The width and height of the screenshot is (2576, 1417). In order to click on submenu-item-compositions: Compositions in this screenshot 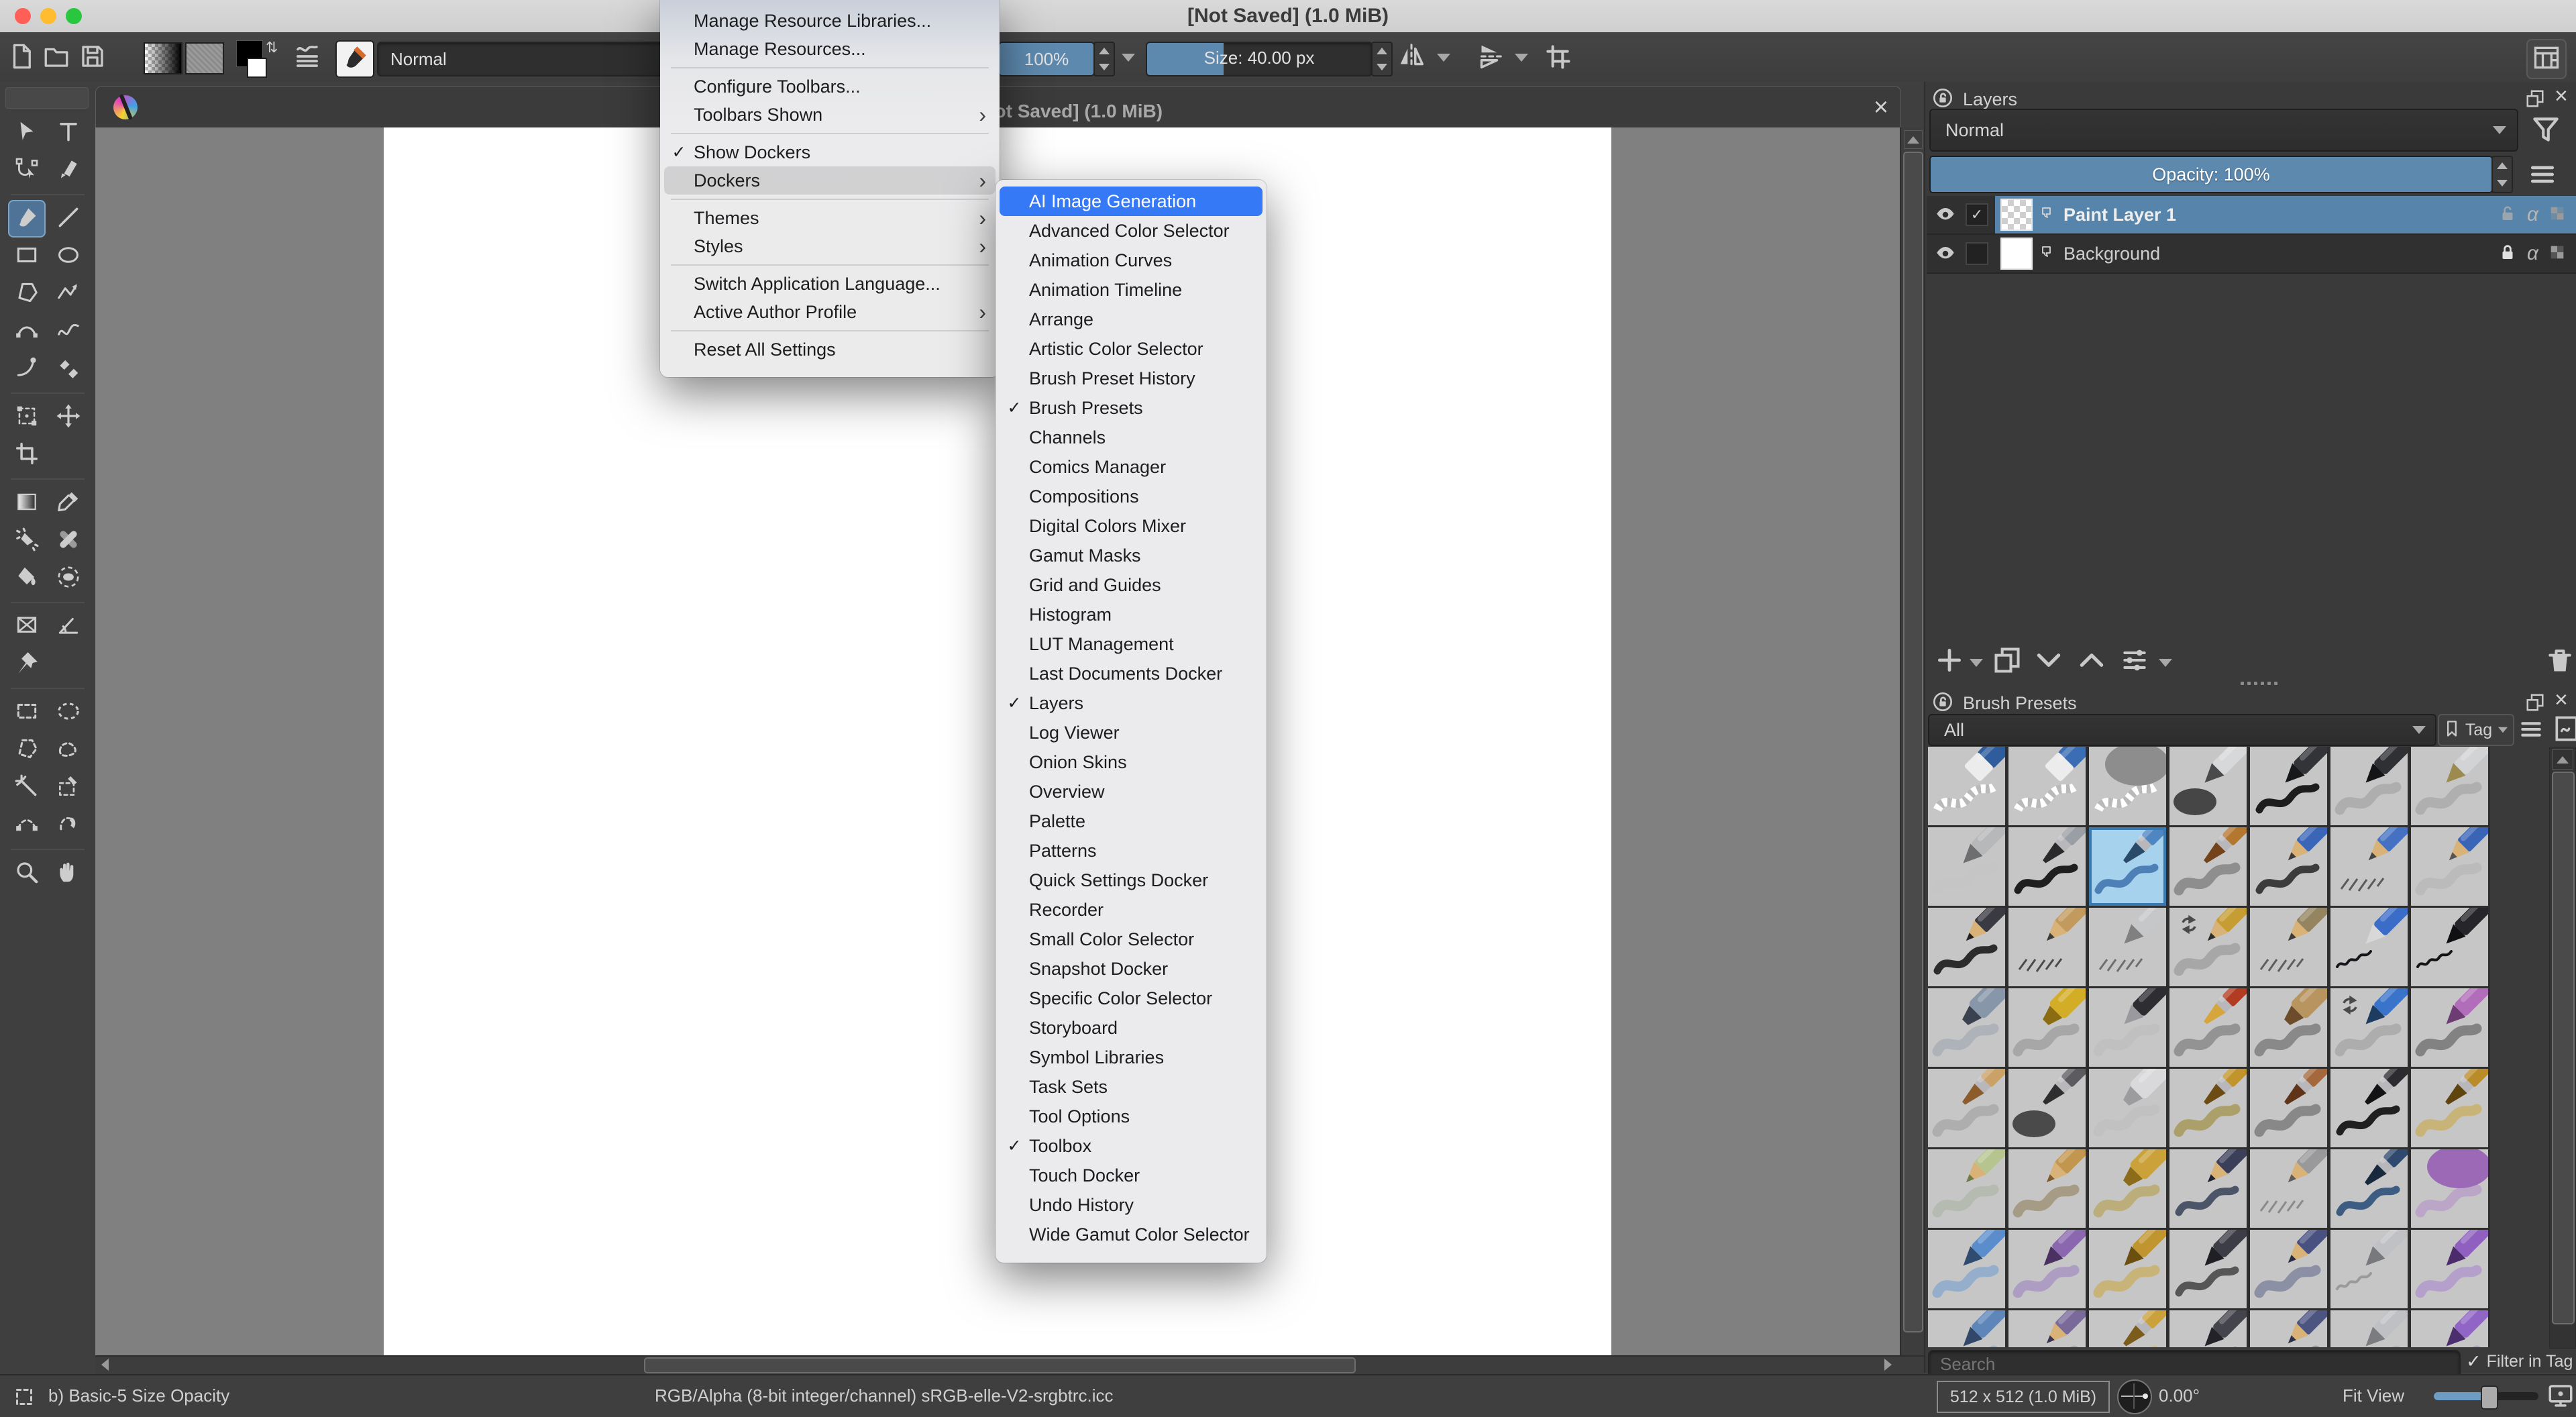, I will do `click(1131, 496)`.